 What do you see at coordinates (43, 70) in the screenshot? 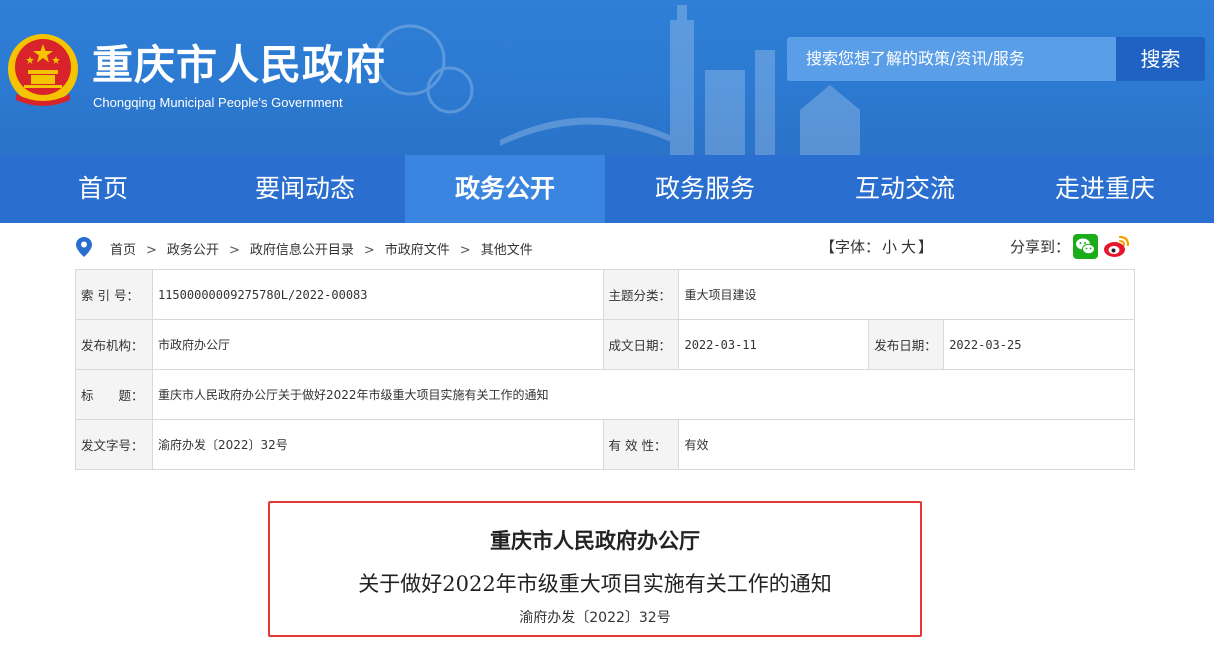
I see `national-emblem-icon` at bounding box center [43, 70].